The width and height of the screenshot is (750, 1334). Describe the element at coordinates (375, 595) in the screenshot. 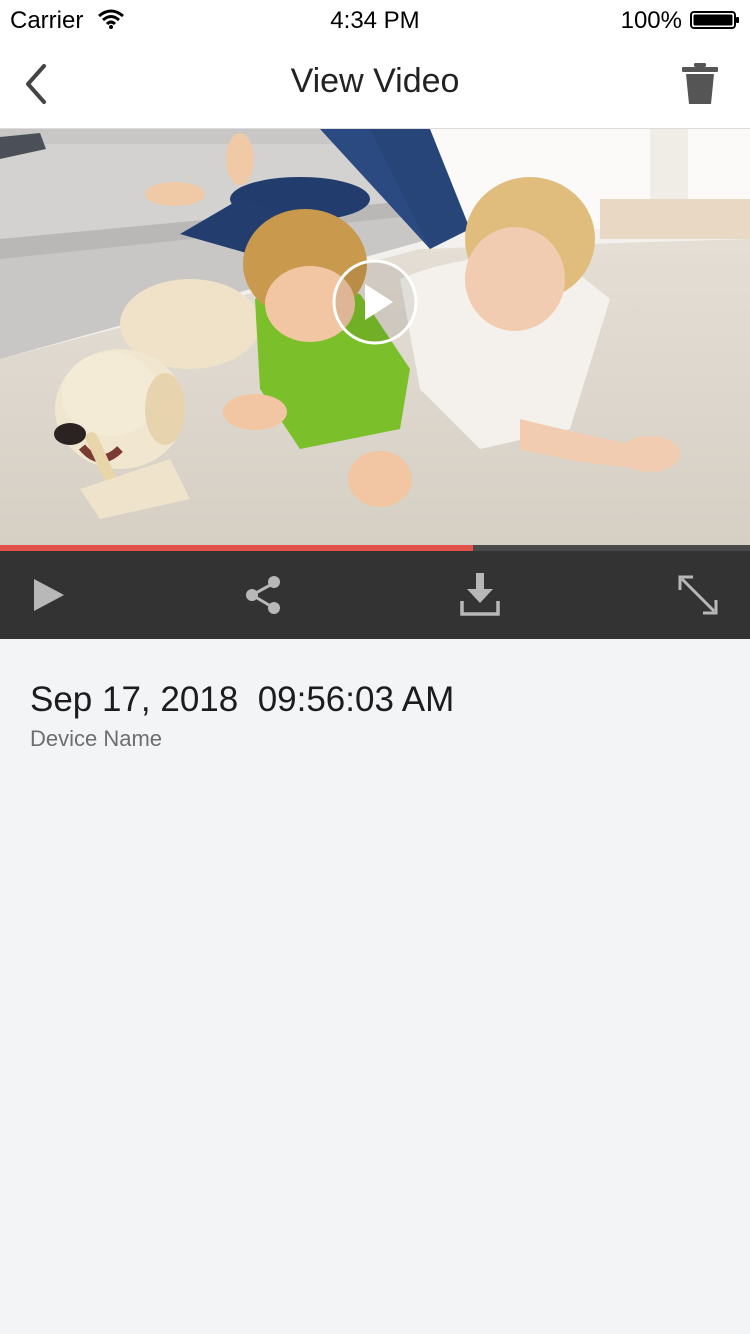

I see `video-controls` at that location.